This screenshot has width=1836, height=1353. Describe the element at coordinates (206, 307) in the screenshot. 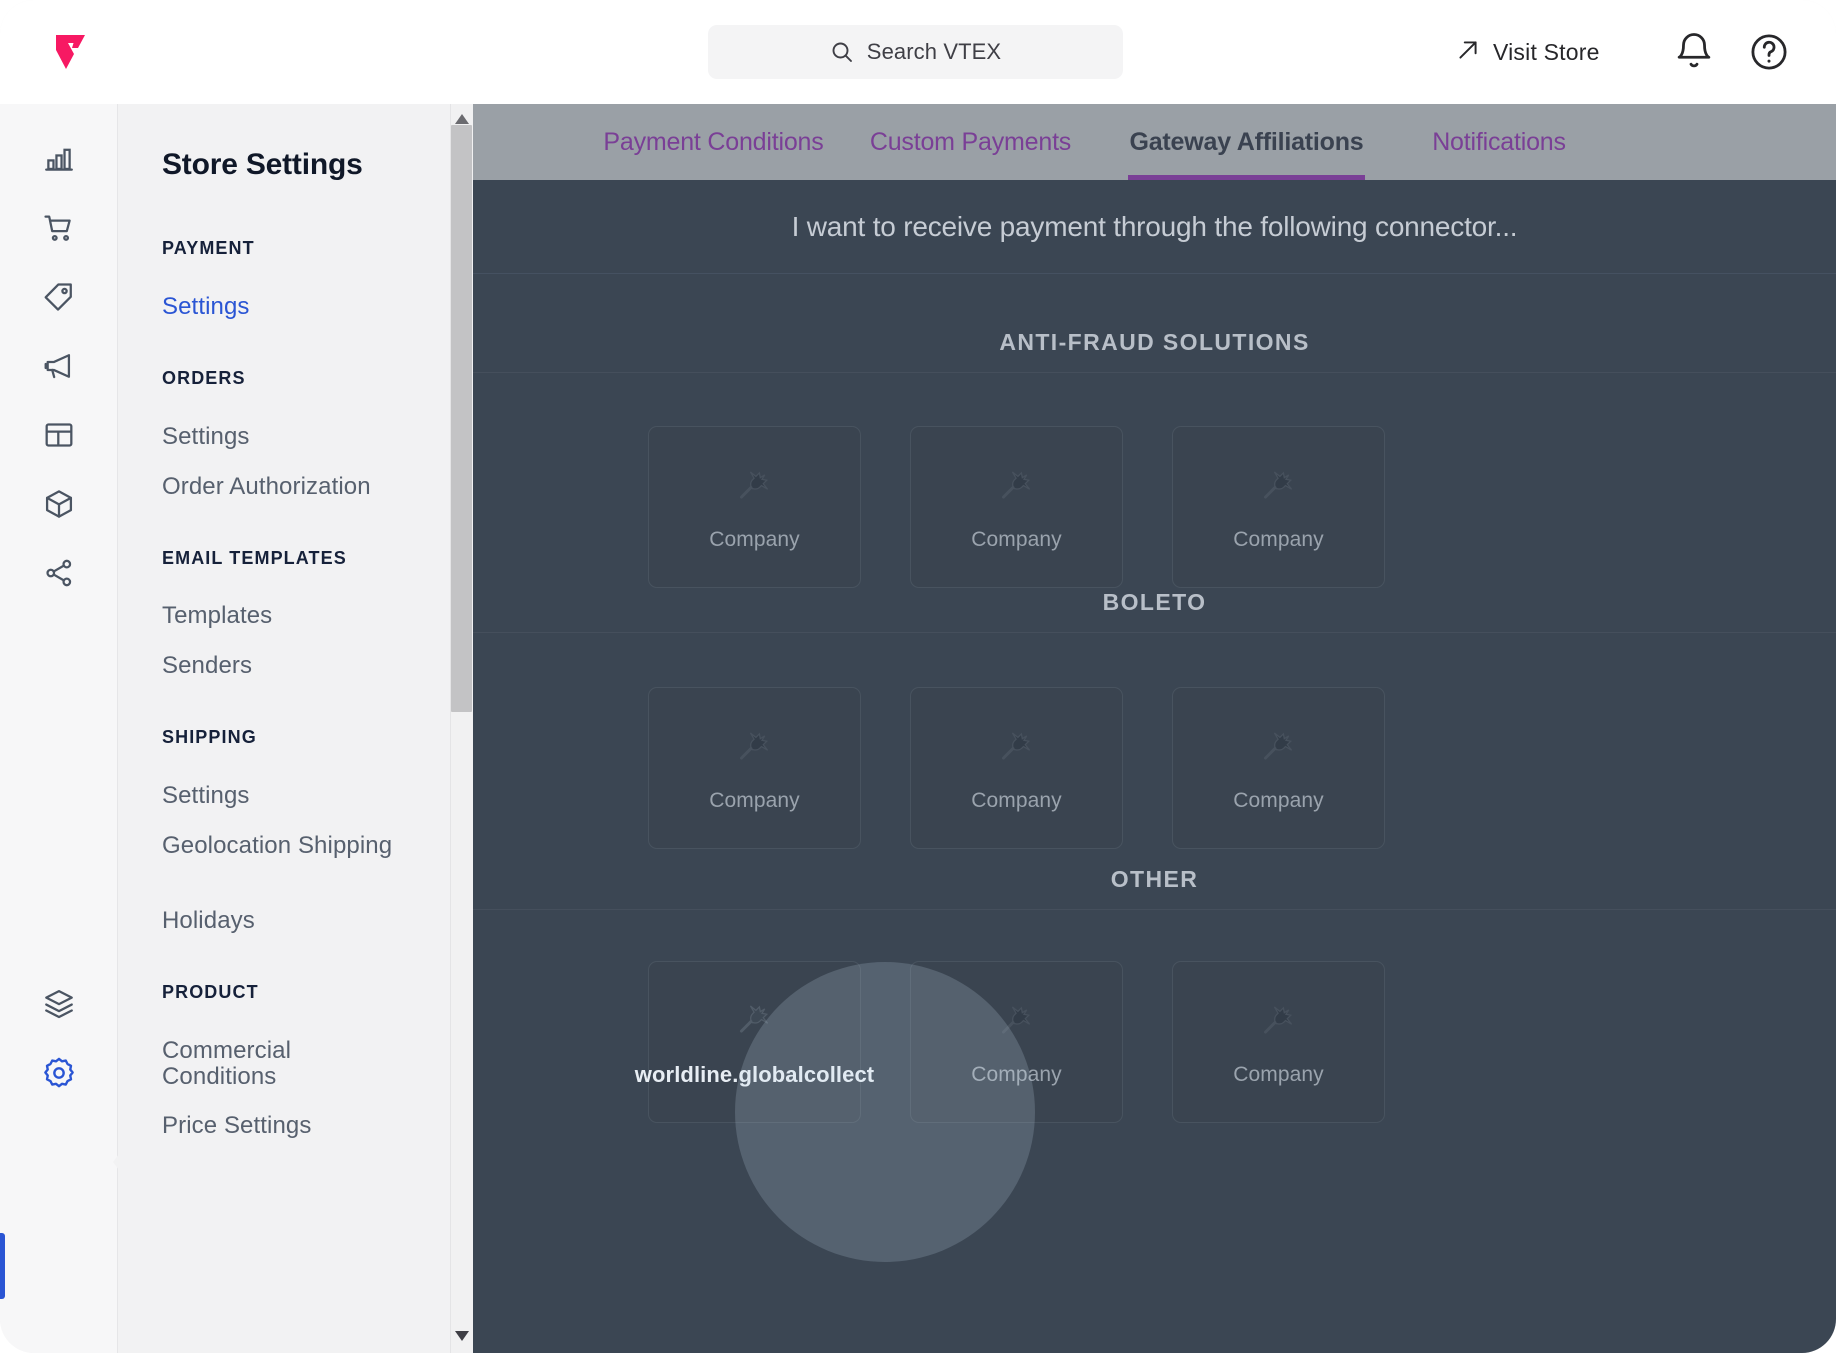

I see `sidebar-item-payment-settings: Settings` at that location.